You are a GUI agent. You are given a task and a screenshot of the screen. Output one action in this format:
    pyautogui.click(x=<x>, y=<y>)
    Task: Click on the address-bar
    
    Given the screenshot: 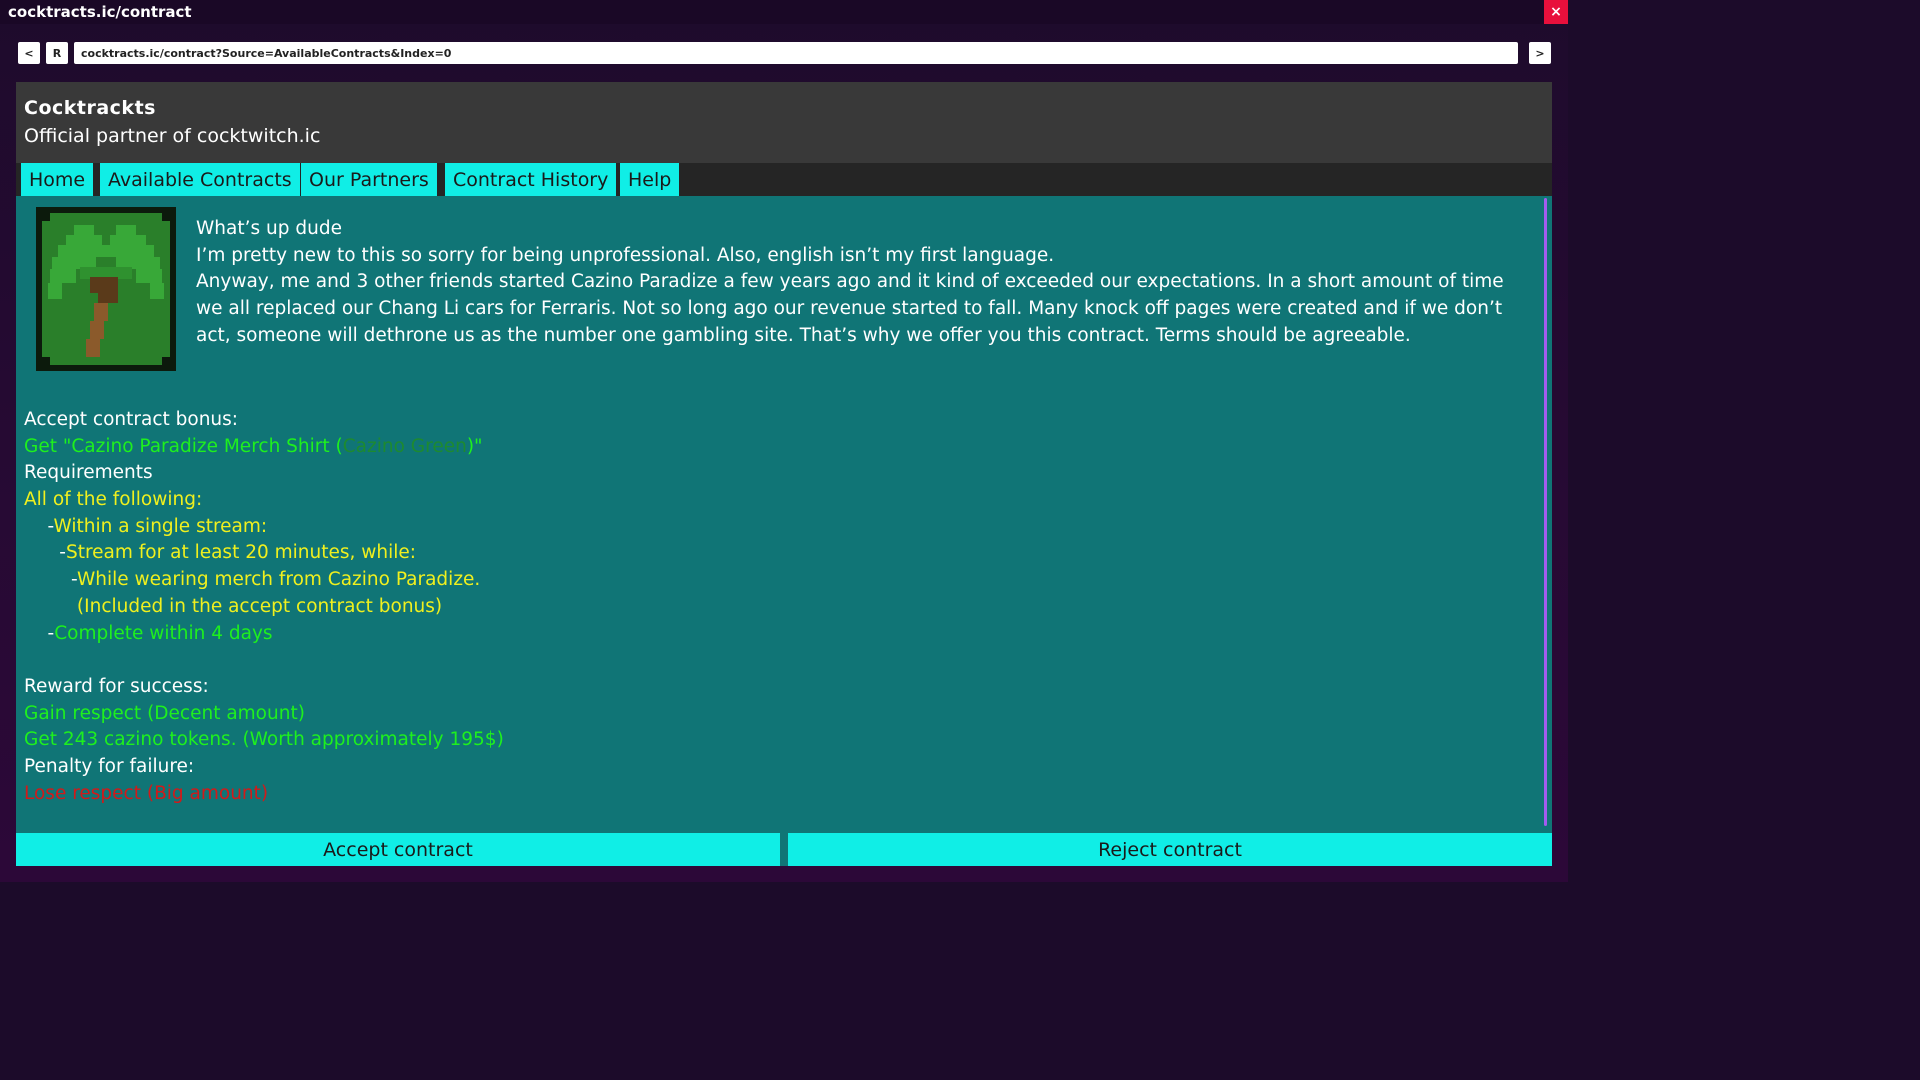 What is the action you would take?
    pyautogui.click(x=796, y=53)
    